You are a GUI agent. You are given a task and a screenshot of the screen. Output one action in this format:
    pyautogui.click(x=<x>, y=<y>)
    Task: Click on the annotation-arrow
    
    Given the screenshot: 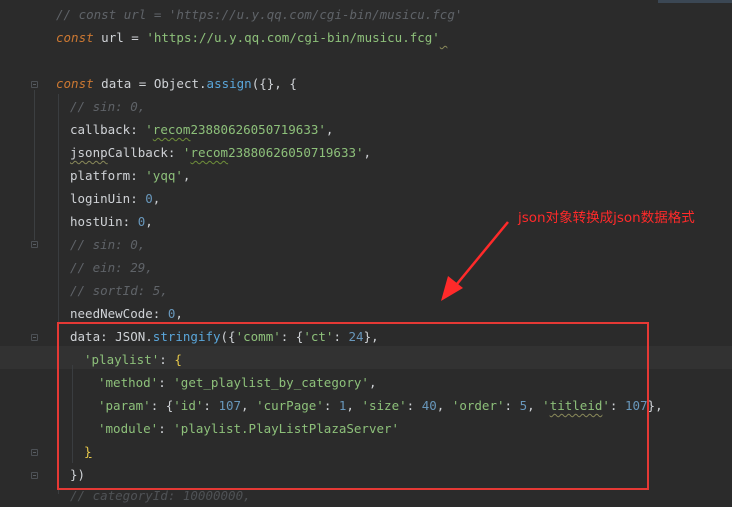 What is the action you would take?
    pyautogui.click(x=475, y=261)
    